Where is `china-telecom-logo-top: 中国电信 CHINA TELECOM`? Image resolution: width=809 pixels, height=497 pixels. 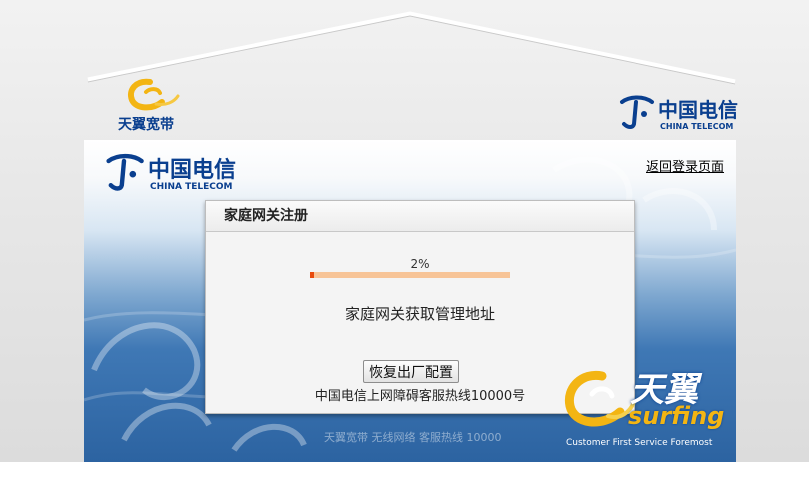 china-telecom-logo-top: 中国电信 CHINA TELECOM is located at coordinates (678, 113).